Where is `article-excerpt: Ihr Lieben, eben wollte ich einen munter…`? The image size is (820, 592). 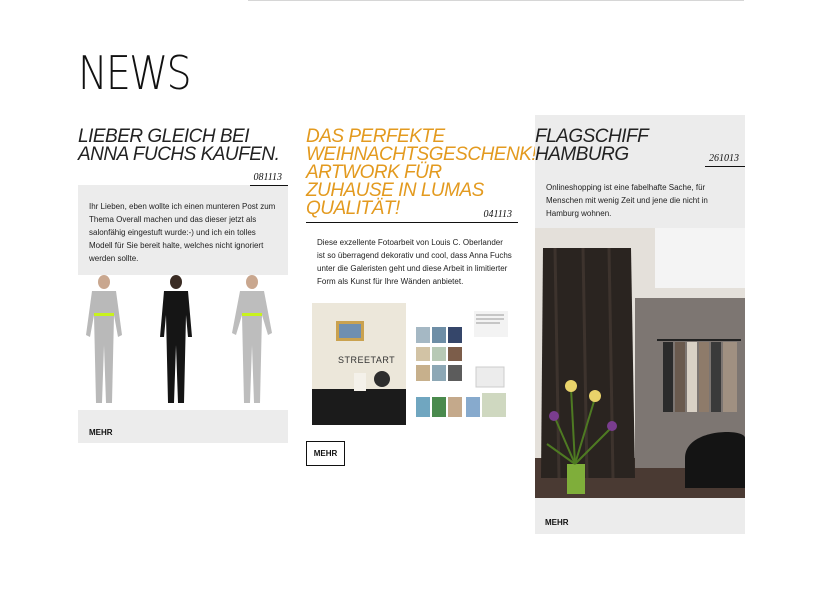 article-excerpt: Ihr Lieben, eben wollte ich einen munter… is located at coordinates (182, 232).